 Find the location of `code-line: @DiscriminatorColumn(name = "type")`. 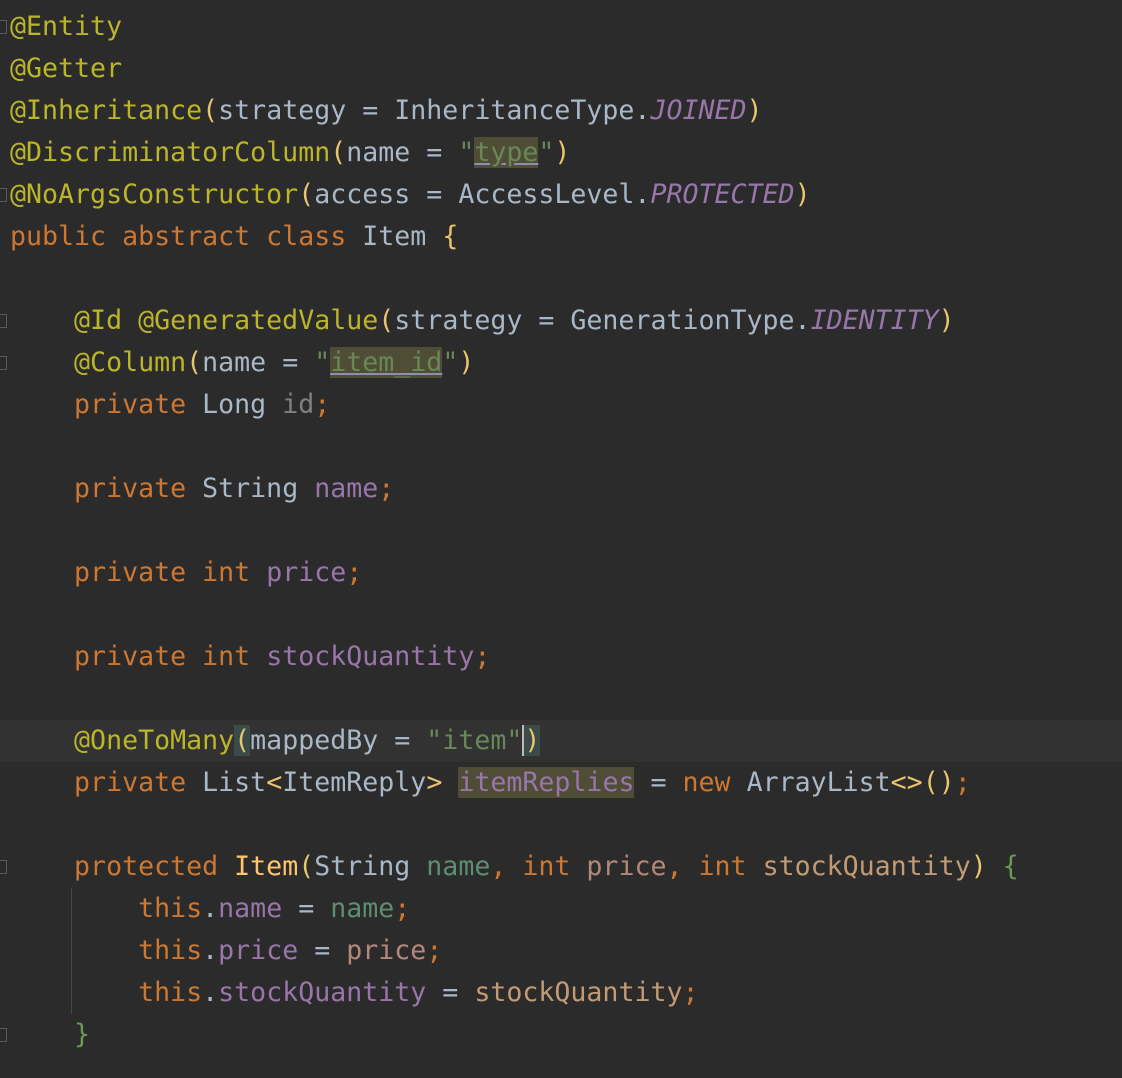

code-line: @DiscriminatorColumn(name = "type") is located at coordinates (561, 153).